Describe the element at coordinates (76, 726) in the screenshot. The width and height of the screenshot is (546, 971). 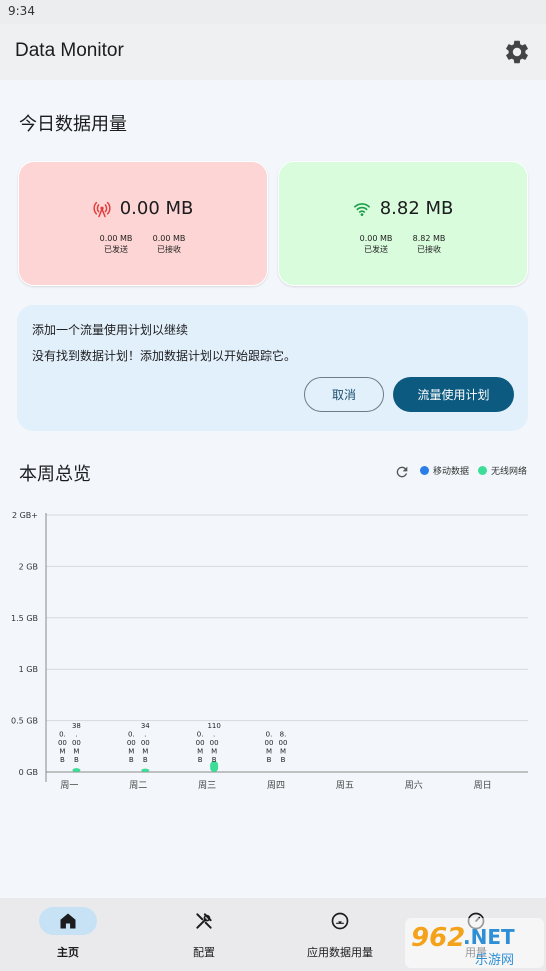
I see `bar-data-label: 38` at that location.